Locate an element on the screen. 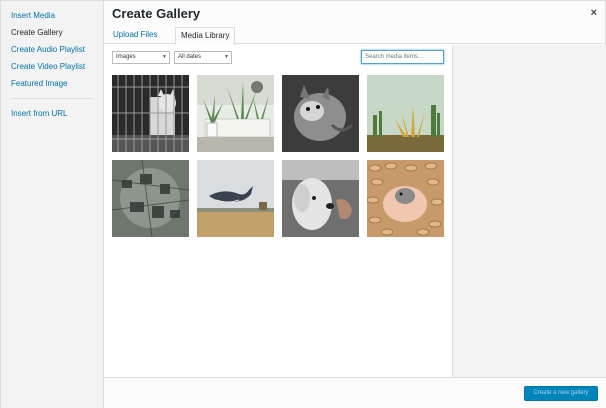 The image size is (606, 408). dog-image is located at coordinates (320, 198).